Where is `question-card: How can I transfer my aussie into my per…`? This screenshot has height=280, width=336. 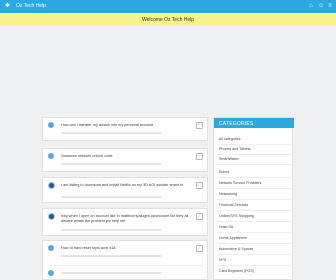 question-card: How can I transfer my aussie into my per… is located at coordinates (125, 129).